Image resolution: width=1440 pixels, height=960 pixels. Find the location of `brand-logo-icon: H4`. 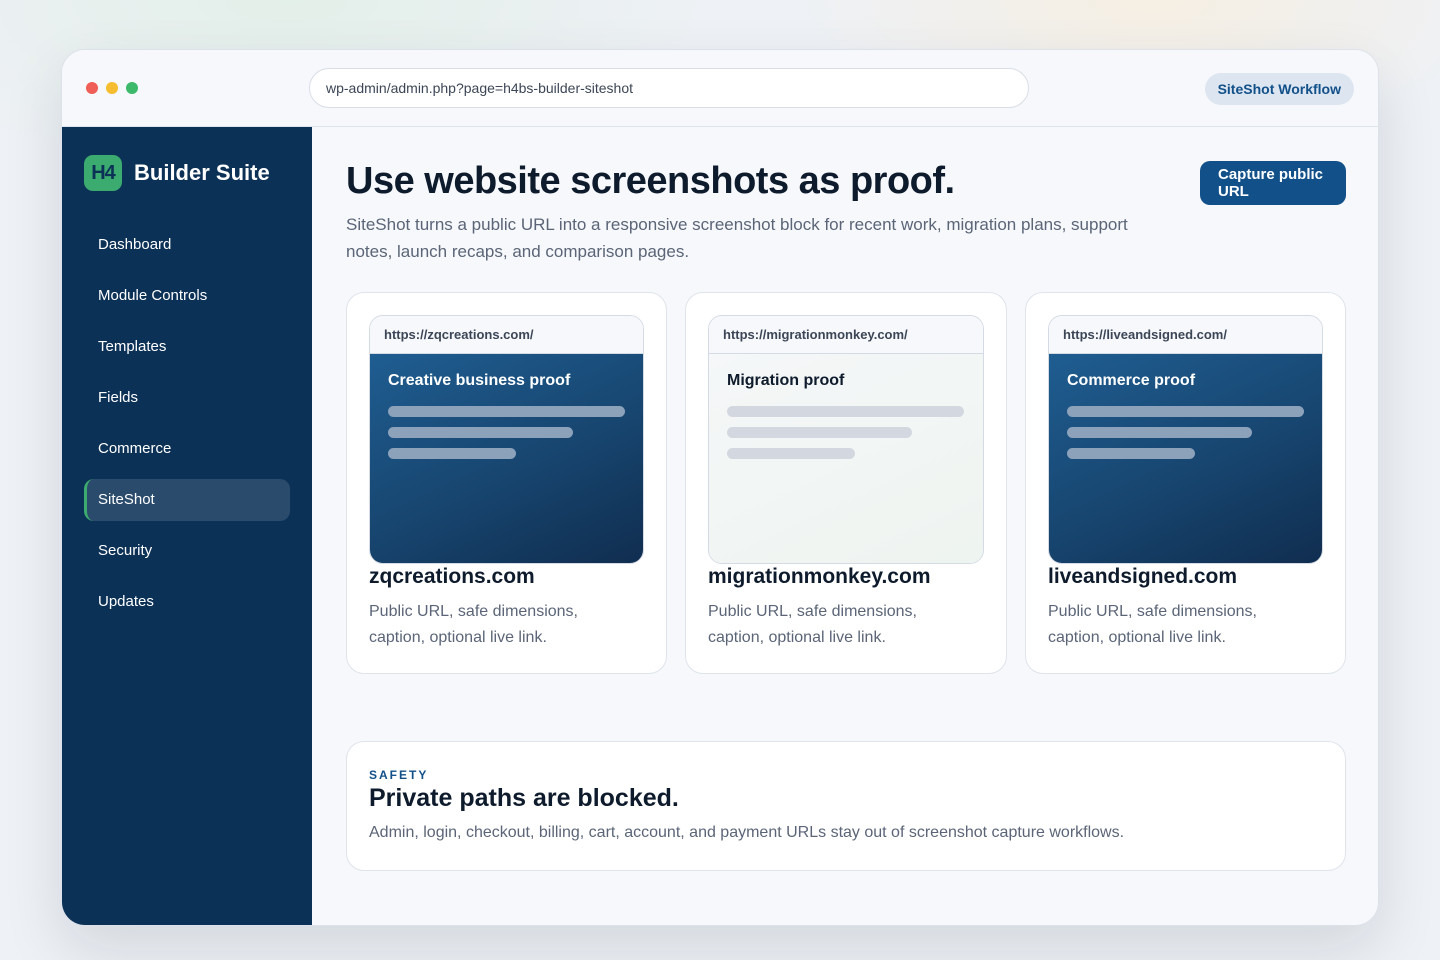

brand-logo-icon: H4 is located at coordinates (103, 173).